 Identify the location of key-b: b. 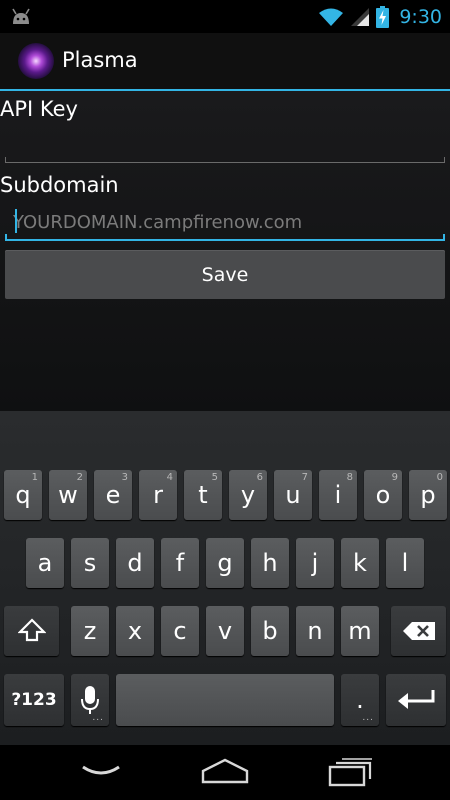
(270, 631).